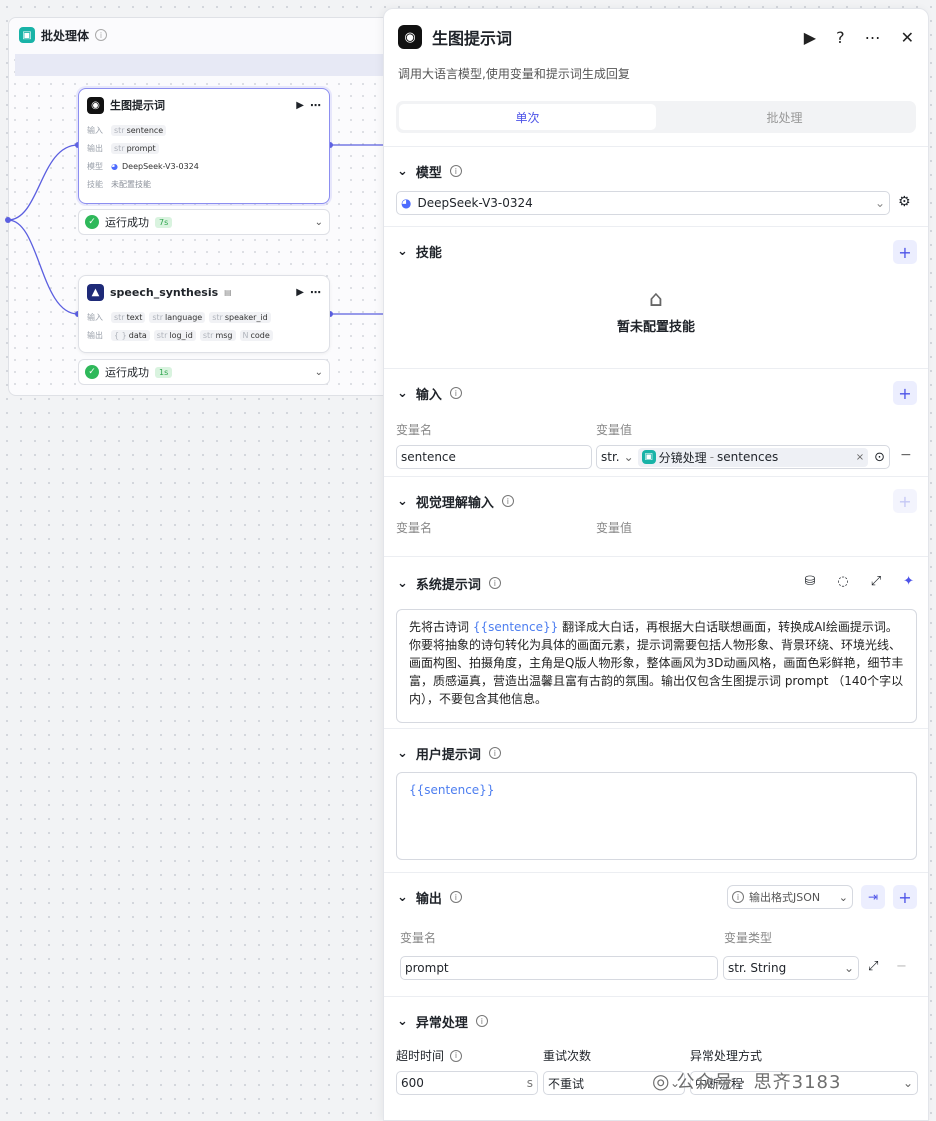 This screenshot has height=1121, width=936. Describe the element at coordinates (614, 430) in the screenshot. I see `col-value-label: 变量值` at that location.